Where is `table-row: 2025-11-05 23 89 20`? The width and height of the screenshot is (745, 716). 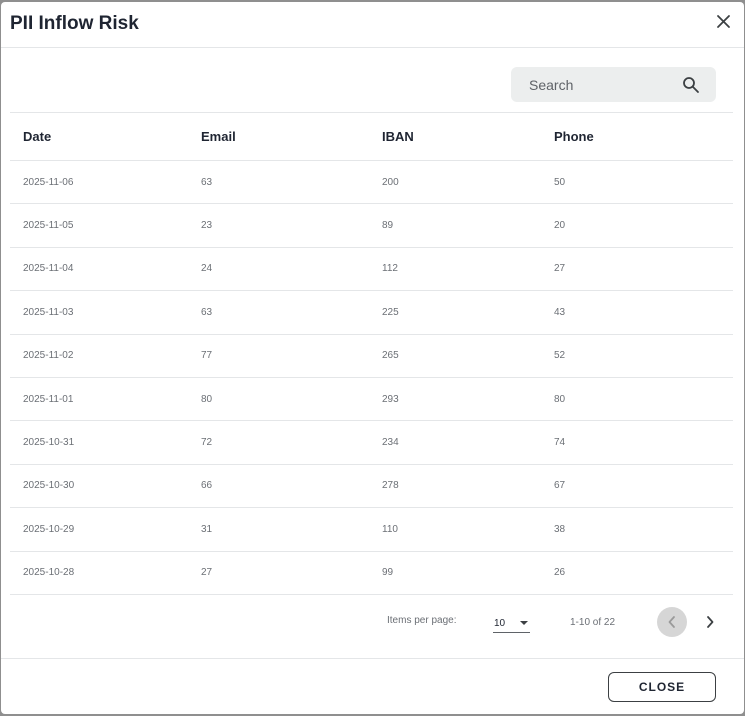
table-row: 2025-11-05 23 89 20 is located at coordinates (371, 225).